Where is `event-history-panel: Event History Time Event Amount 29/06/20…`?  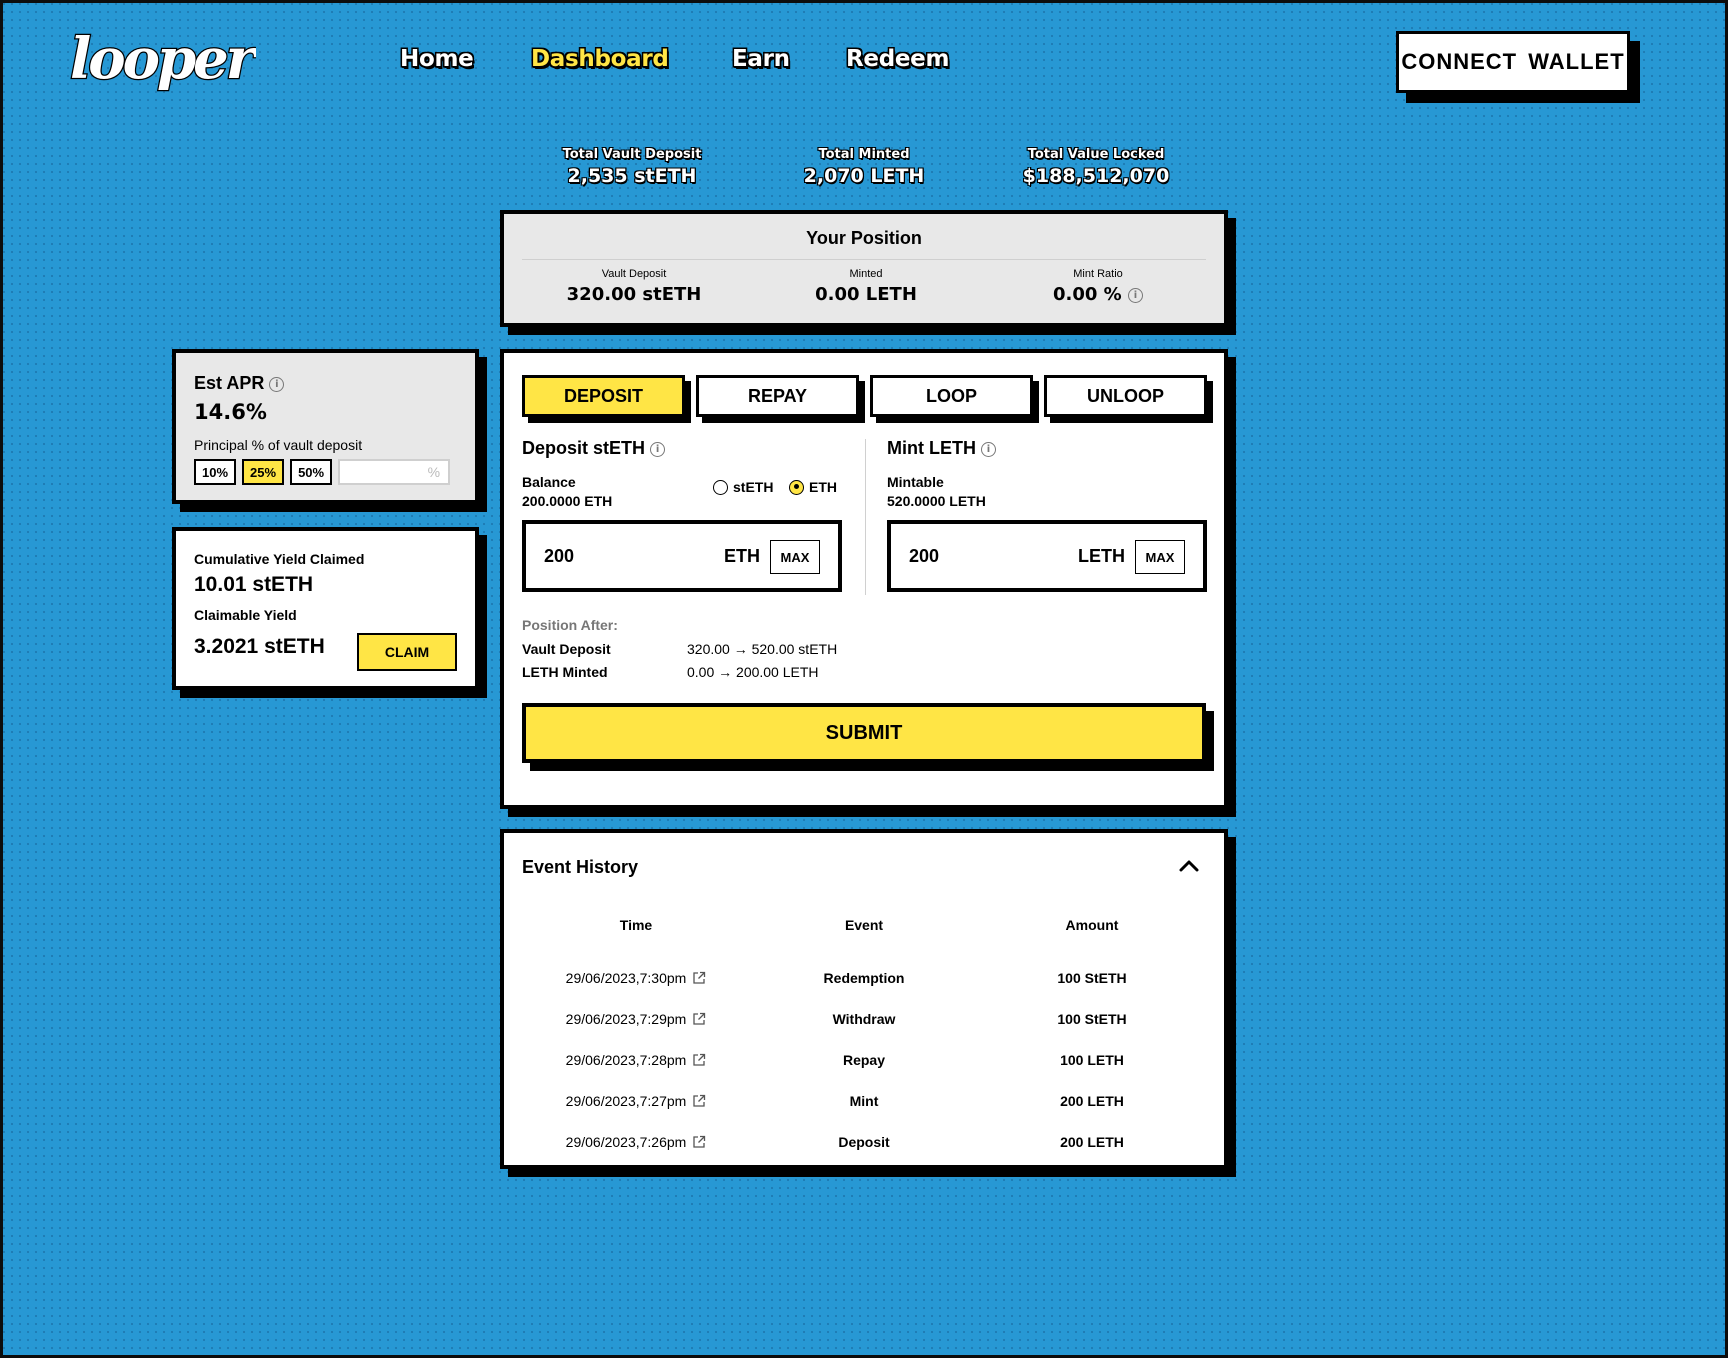
event-history-panel: Event History Time Event Amount 29/06/20… is located at coordinates (864, 999).